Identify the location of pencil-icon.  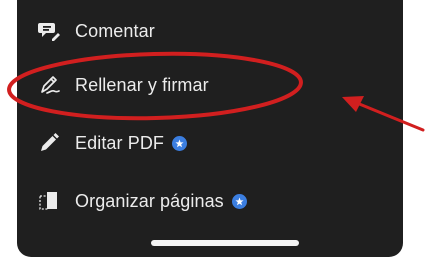
(49, 143).